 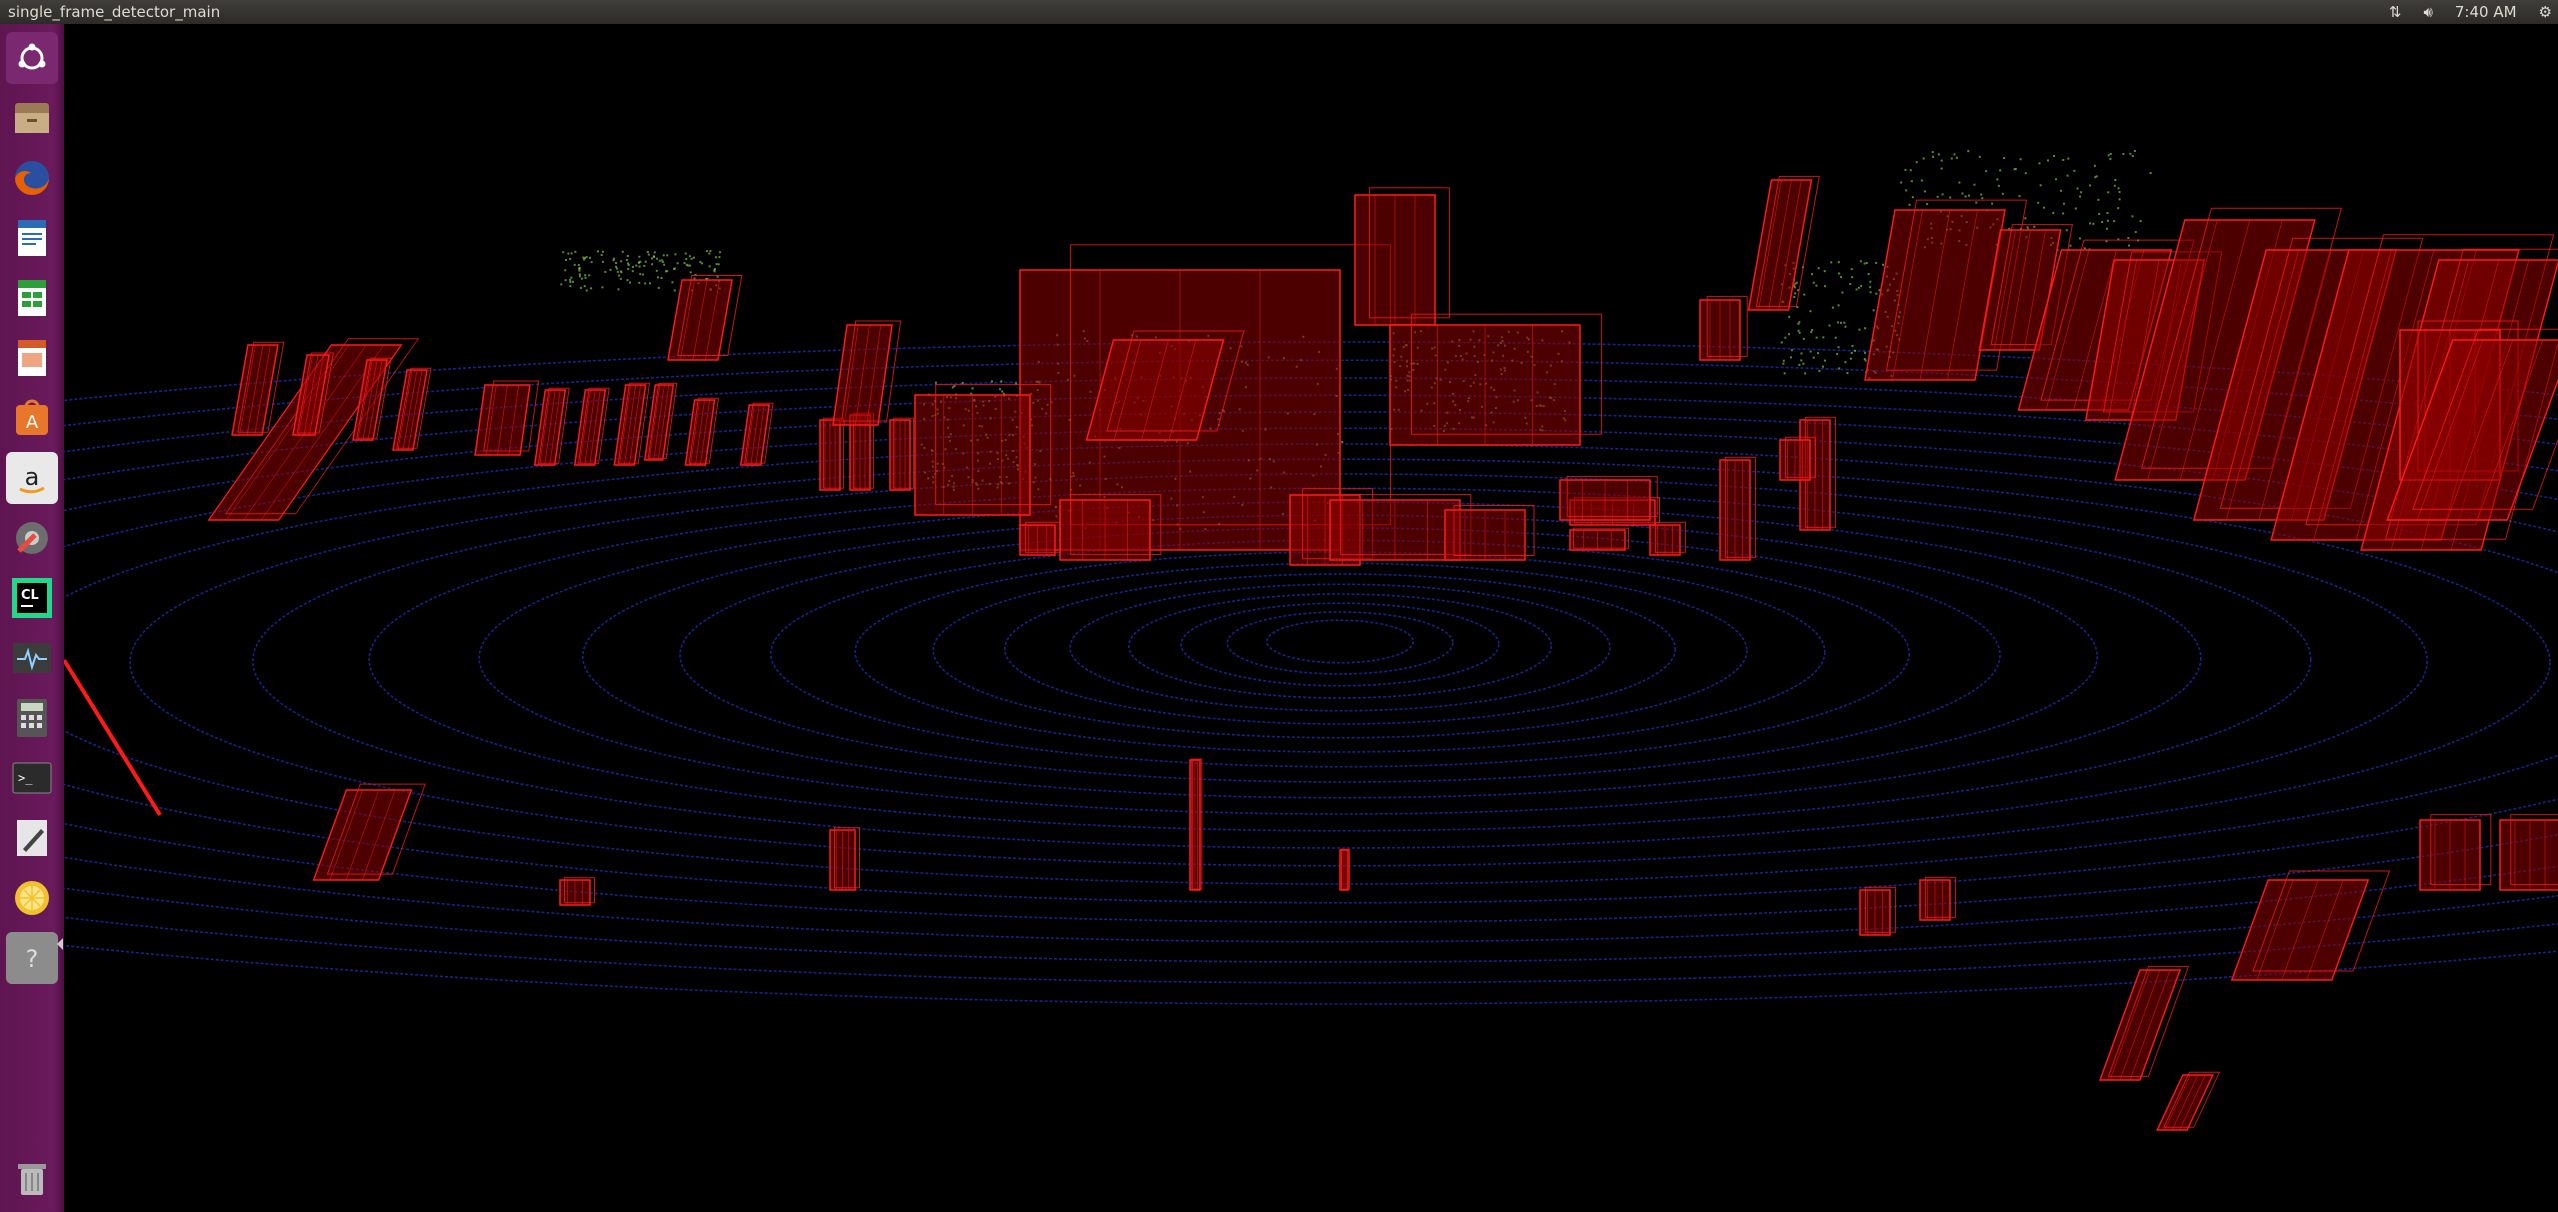 I want to click on launcher: A a CL >_ ?, so click(x=32, y=618).